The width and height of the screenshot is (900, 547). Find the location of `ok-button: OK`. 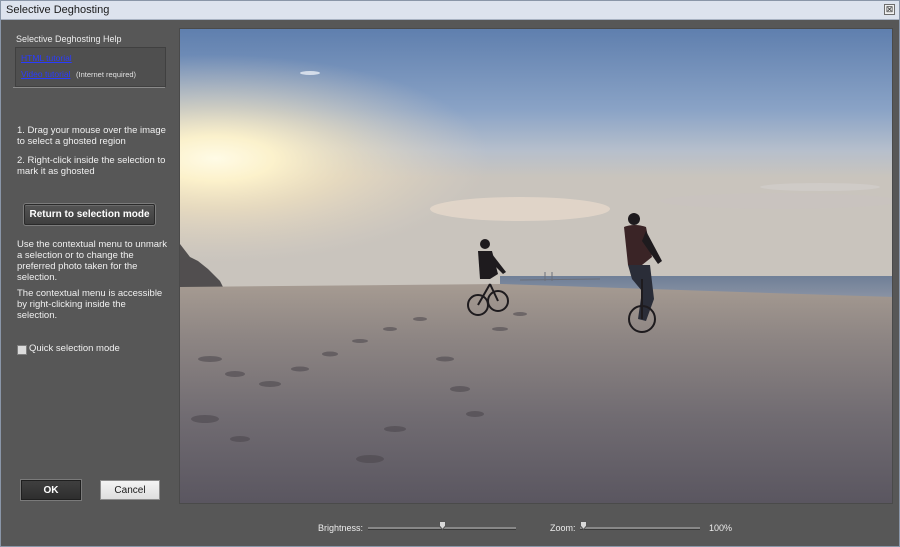

ok-button: OK is located at coordinates (51, 490).